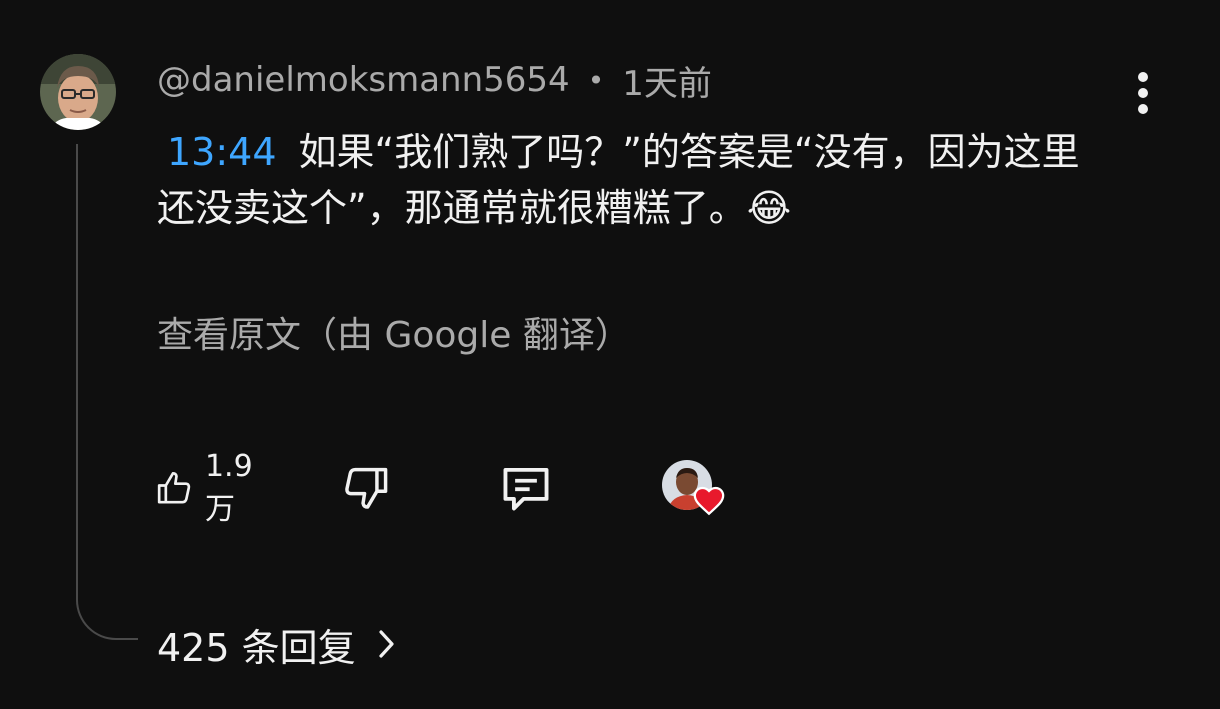 The width and height of the screenshot is (1220, 709). I want to click on replies-label: 425 条回复, so click(256, 647).